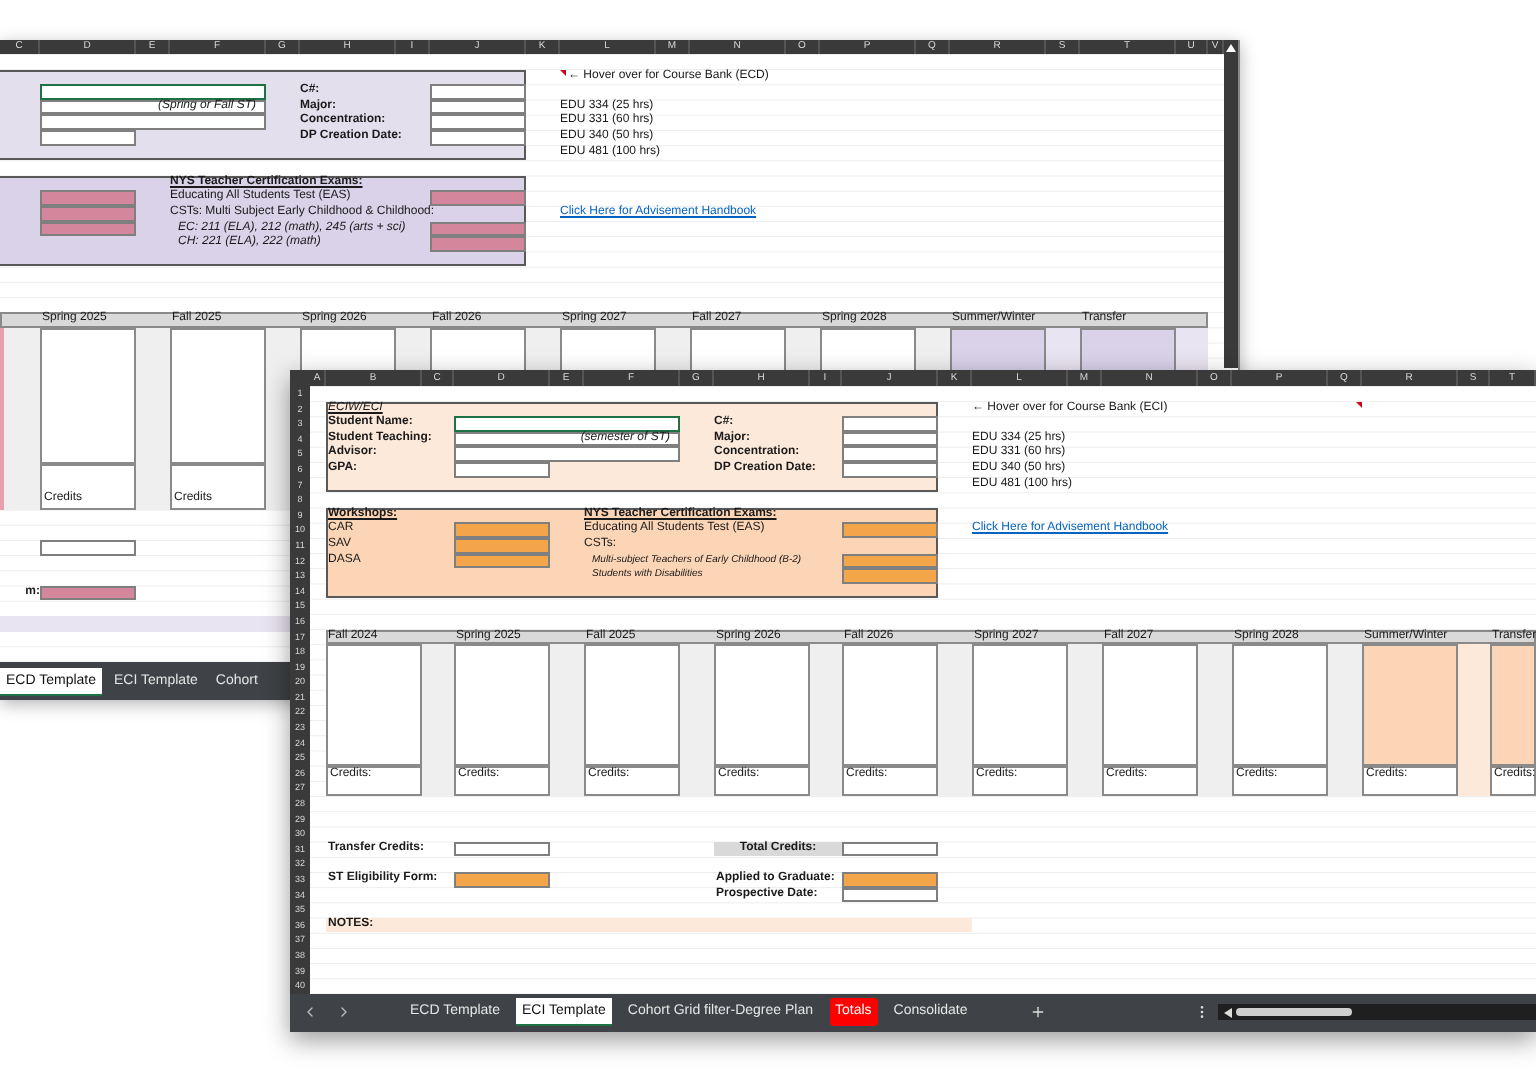 This screenshot has height=1076, width=1536. I want to click on vertical-scrollbar, so click(1231, 211).